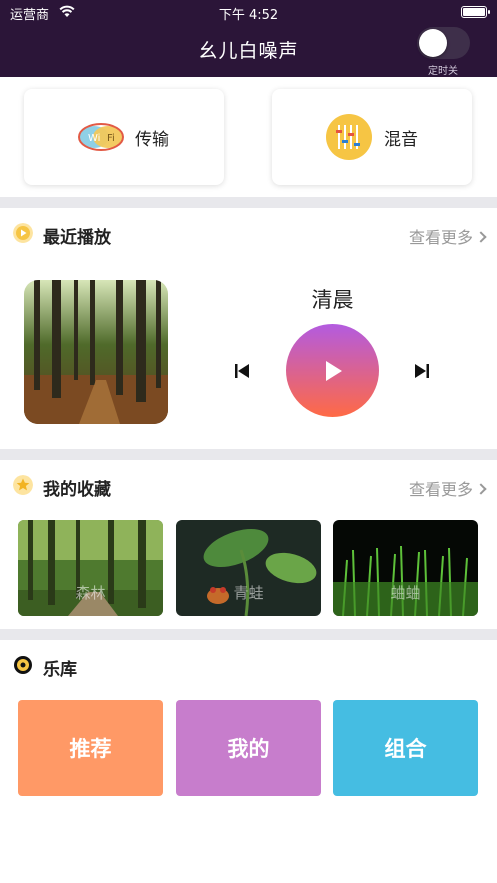 Image resolution: width=497 pixels, height=883 pixels. Describe the element at coordinates (248, 568) in the screenshot. I see `favorite-item: 青蛙` at that location.